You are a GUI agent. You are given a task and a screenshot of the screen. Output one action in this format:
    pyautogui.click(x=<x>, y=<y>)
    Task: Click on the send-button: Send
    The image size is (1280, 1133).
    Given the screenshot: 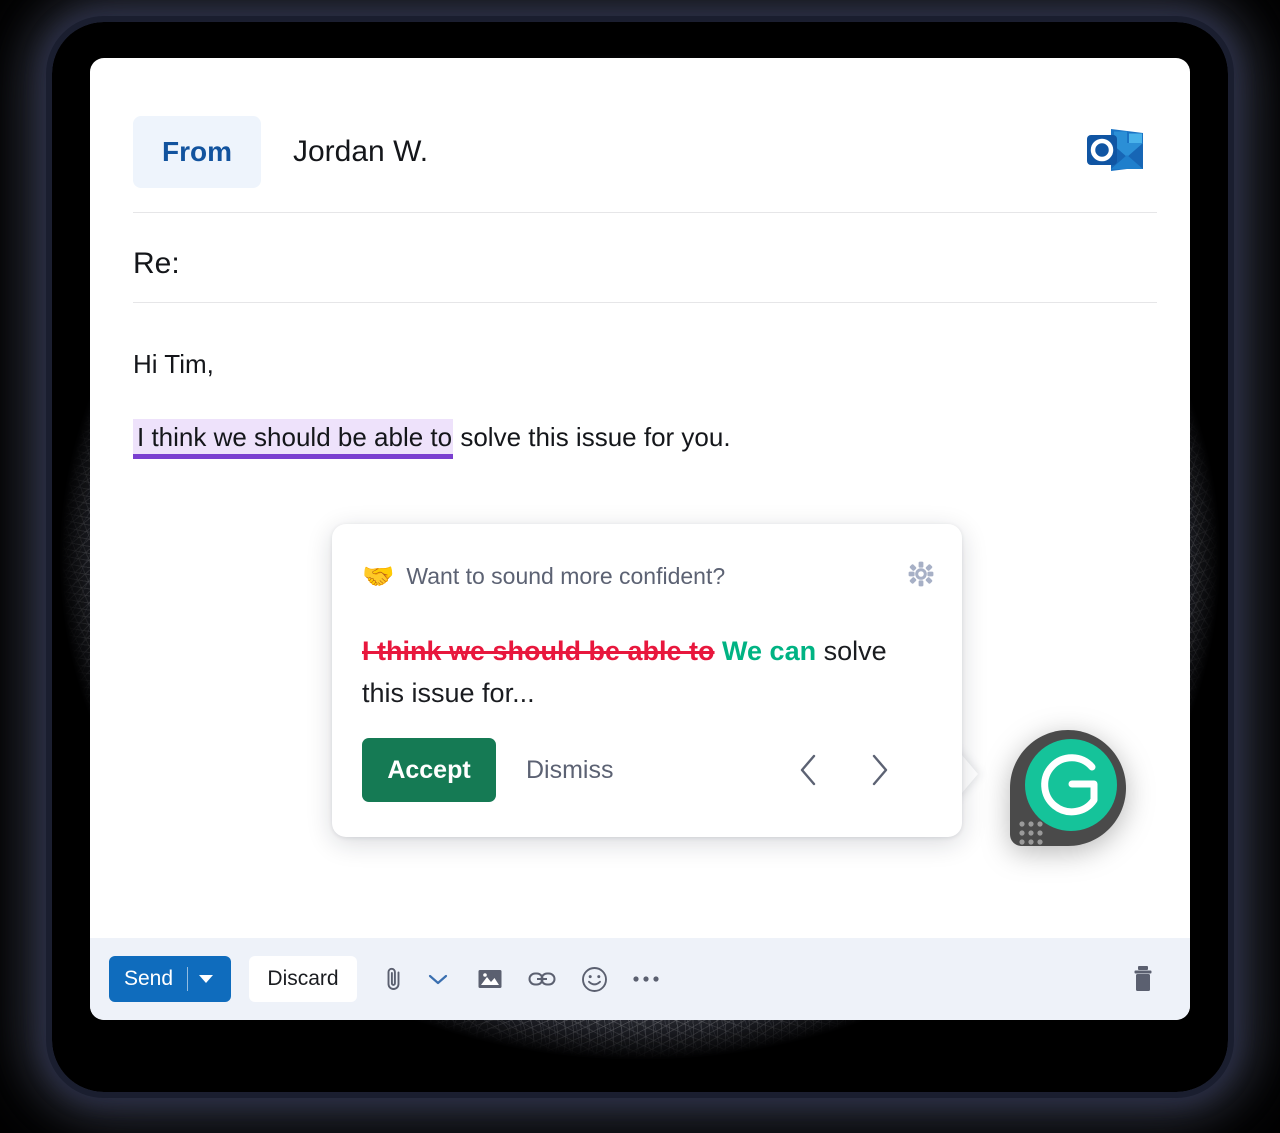 What is the action you would take?
    pyautogui.click(x=170, y=979)
    